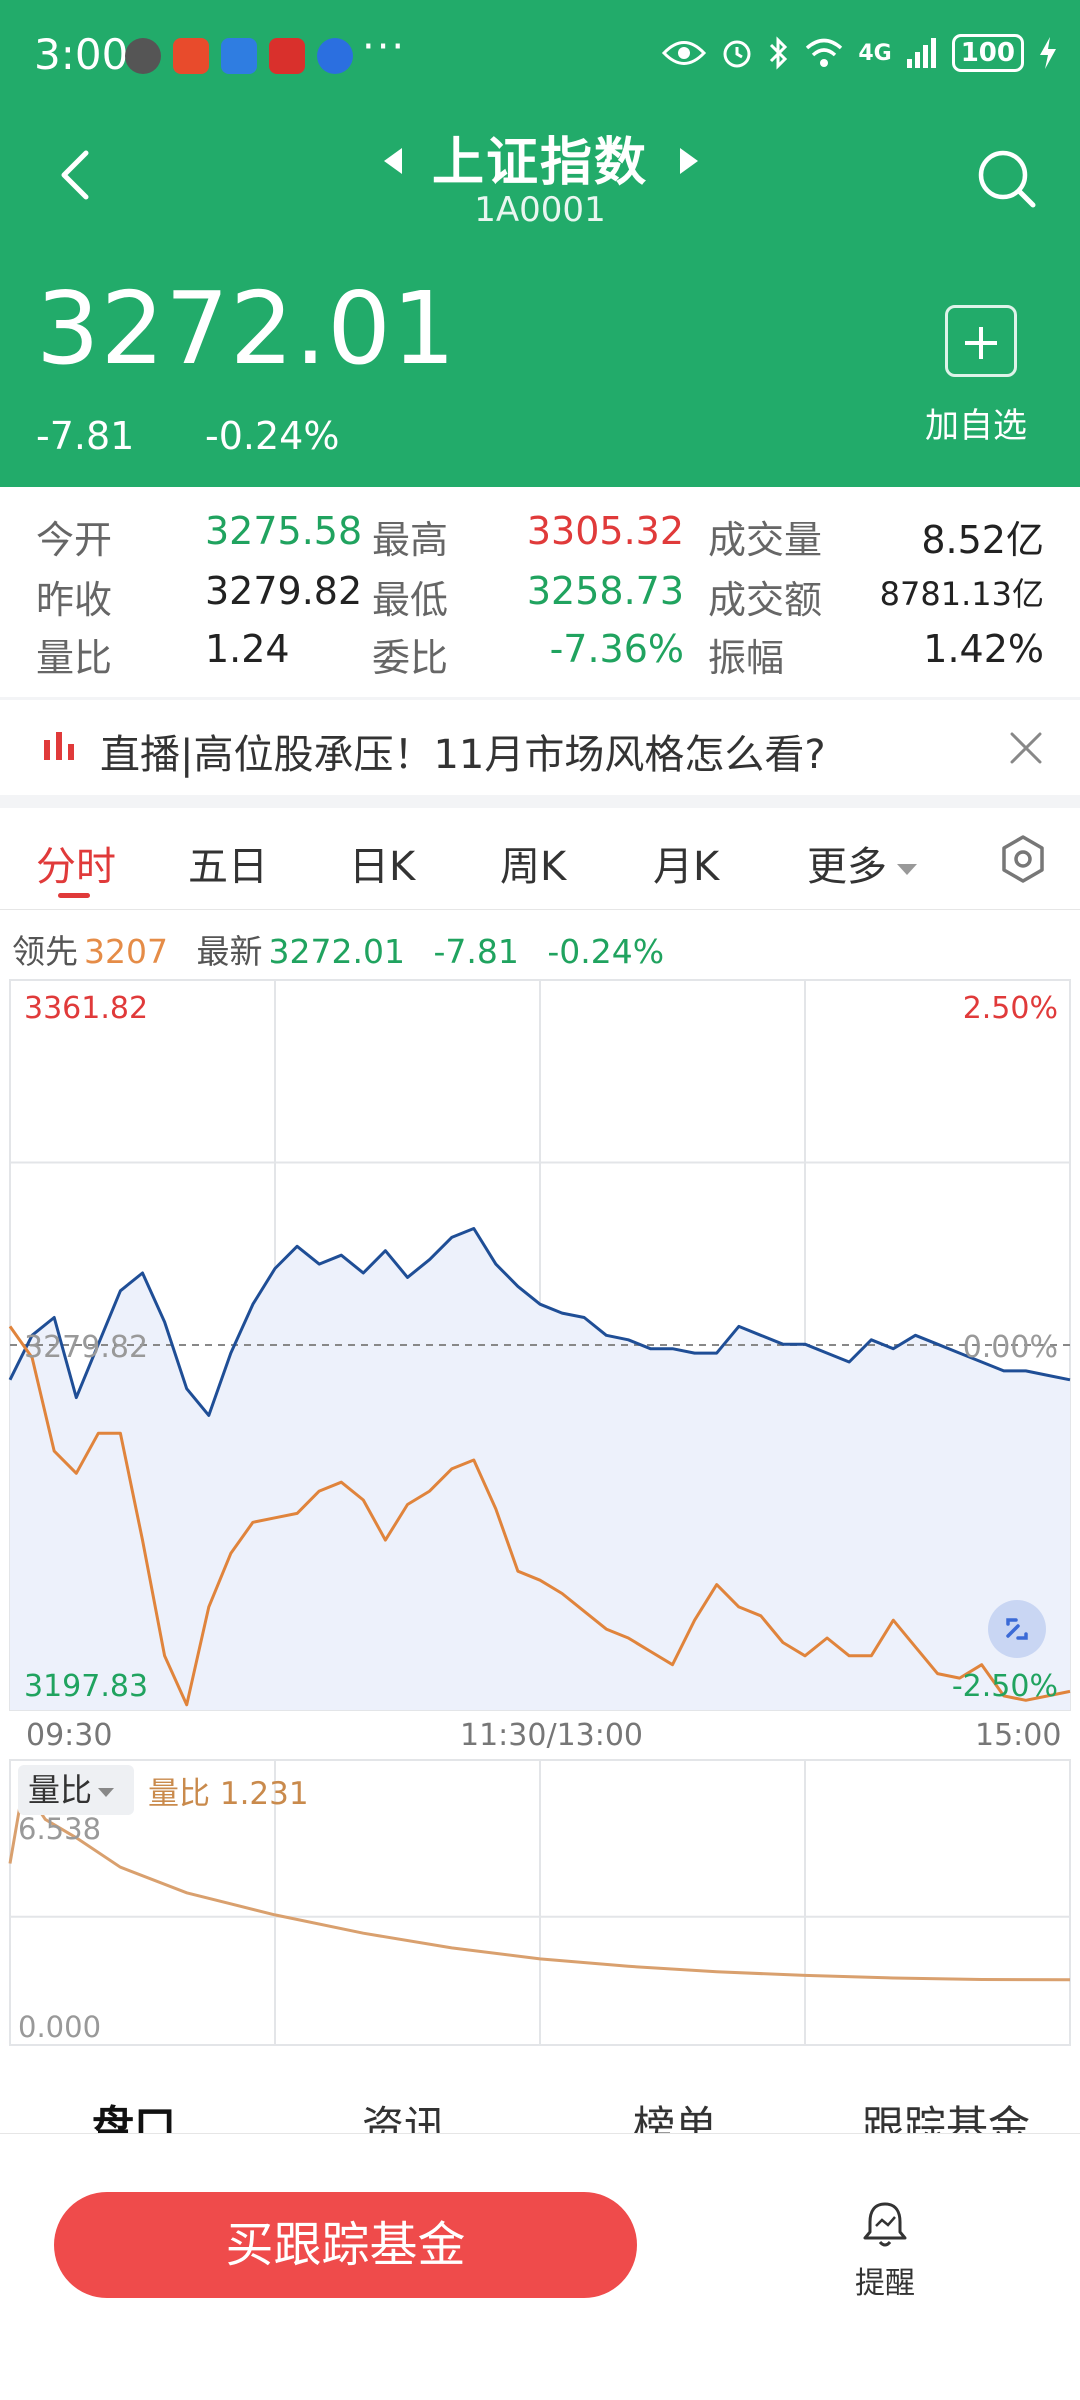 This screenshot has height=2400, width=1080. What do you see at coordinates (616, 649) in the screenshot?
I see `stat-value: -7.36%` at bounding box center [616, 649].